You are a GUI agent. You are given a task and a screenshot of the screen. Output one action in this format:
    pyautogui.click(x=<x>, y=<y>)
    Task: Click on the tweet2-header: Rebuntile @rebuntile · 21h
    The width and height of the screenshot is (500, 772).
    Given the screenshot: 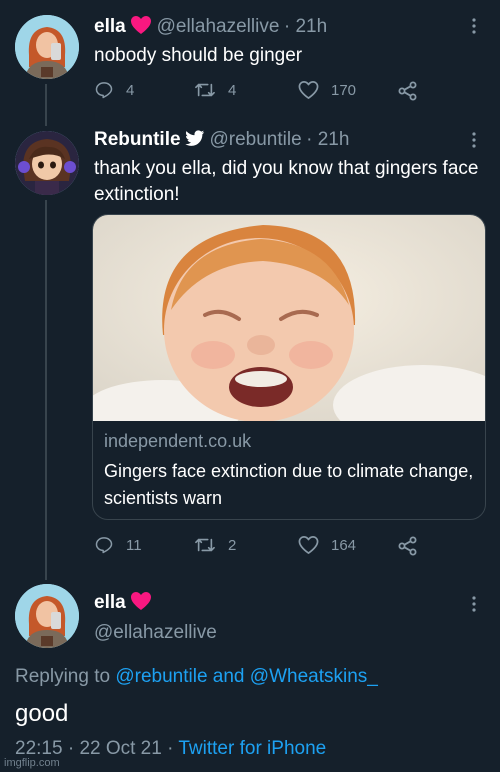 What is the action you would take?
    pyautogui.click(x=221, y=140)
    